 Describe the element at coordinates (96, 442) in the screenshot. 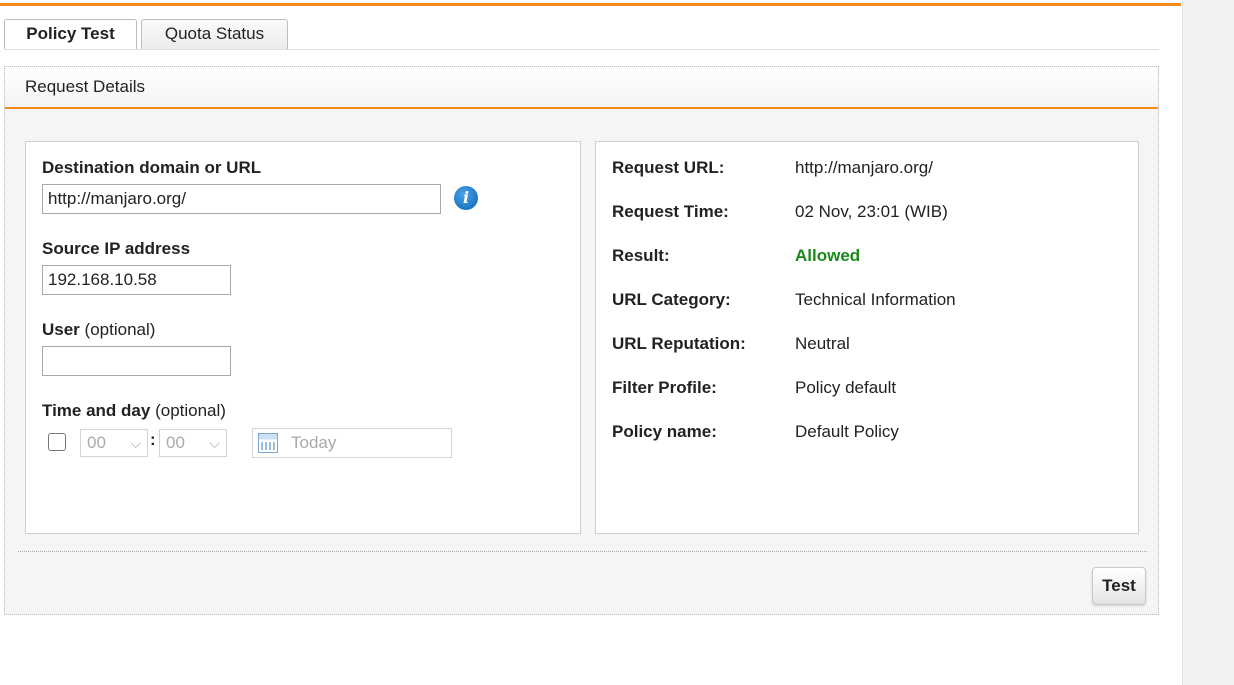

I see `hour-select-value: 00` at that location.